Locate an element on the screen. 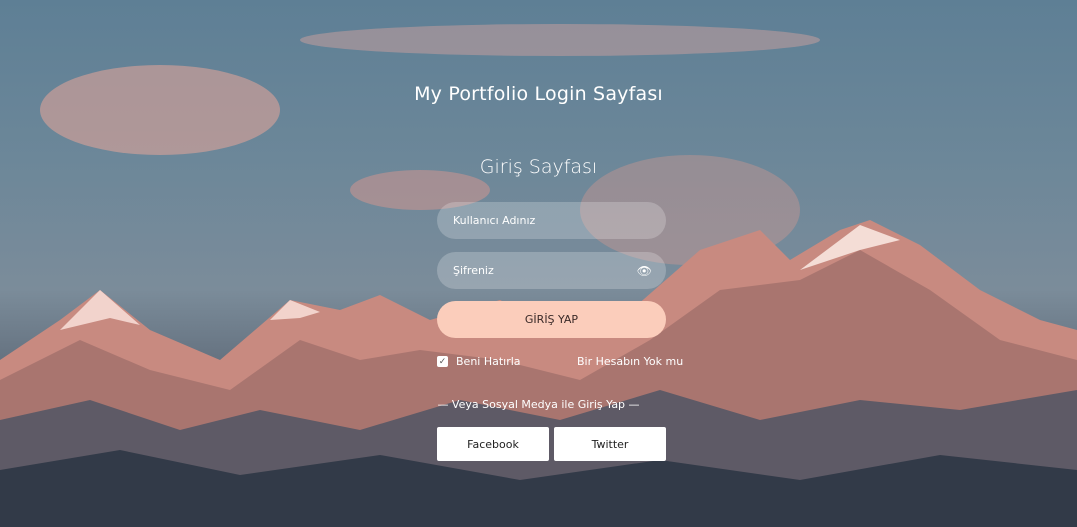 Image resolution: width=1077 pixels, height=527 pixels. remember-me: ✓ Beni Hatırla is located at coordinates (479, 361).